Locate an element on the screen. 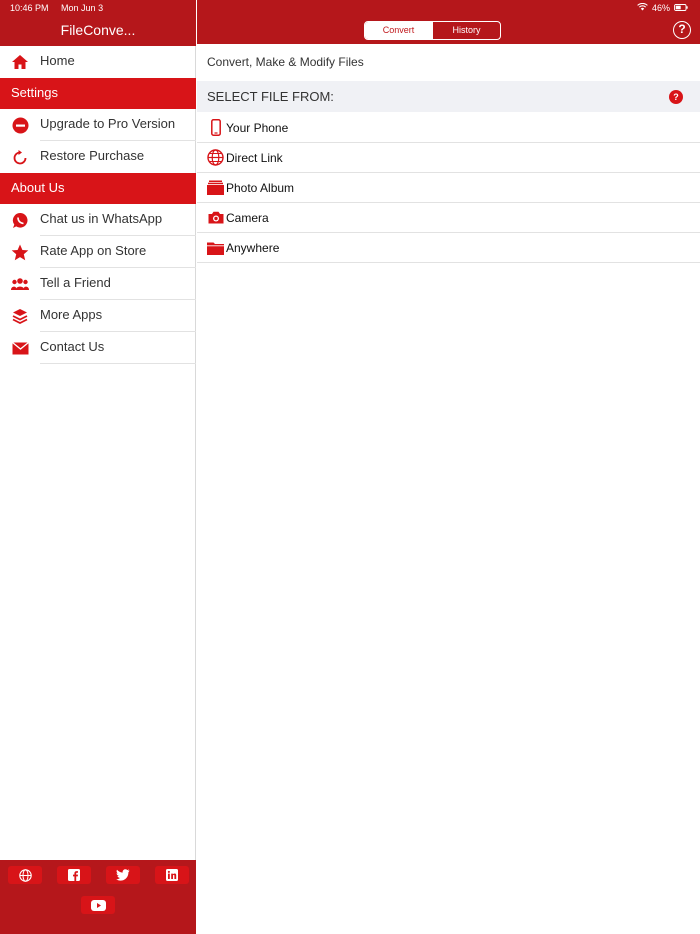 The image size is (700, 934). about-section-header: About Us is located at coordinates (98, 188).